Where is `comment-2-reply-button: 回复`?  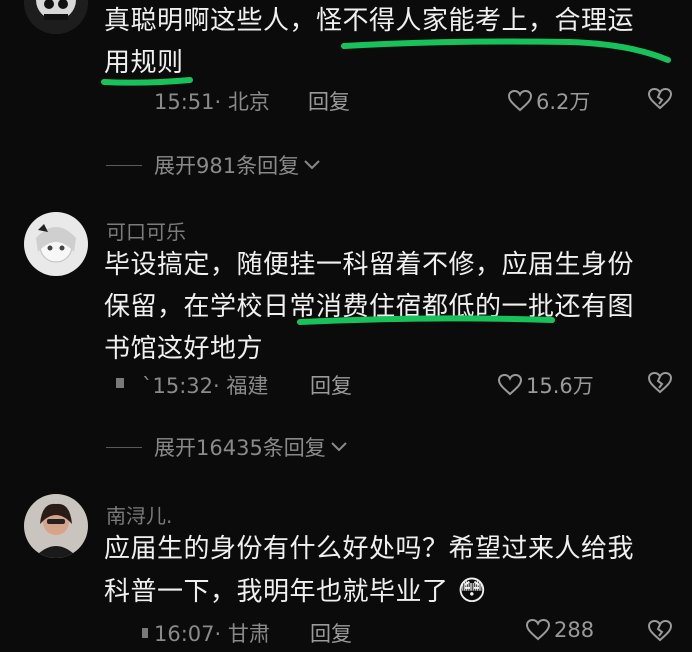 comment-2-reply-button: 回复 is located at coordinates (331, 385).